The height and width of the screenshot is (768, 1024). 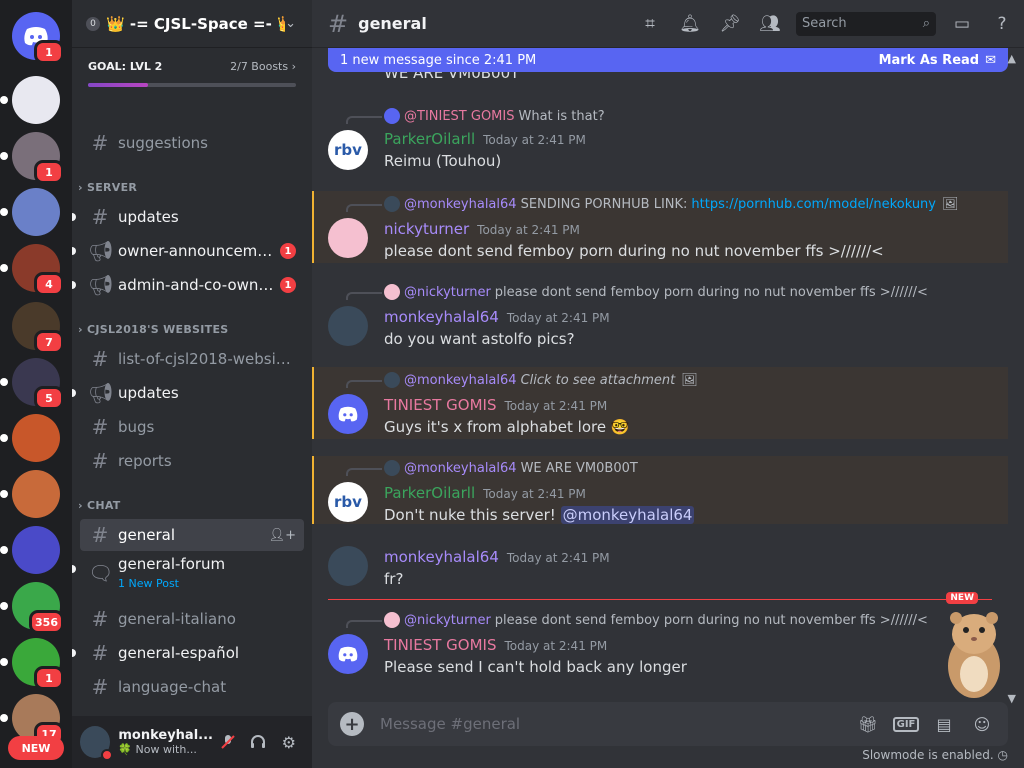 What do you see at coordinates (192, 535) in the screenshot?
I see `channel-general: # general 👤︎+` at bounding box center [192, 535].